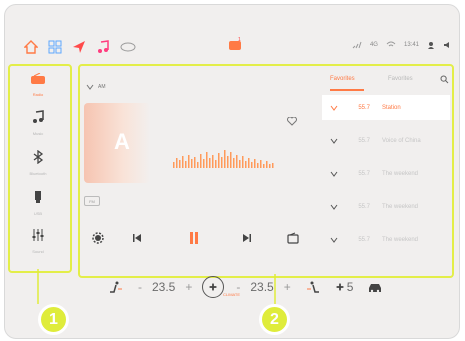 Image resolution: width=465 pixels, height=341 pixels. I want to click on notification-badge: 1, so click(239, 40).